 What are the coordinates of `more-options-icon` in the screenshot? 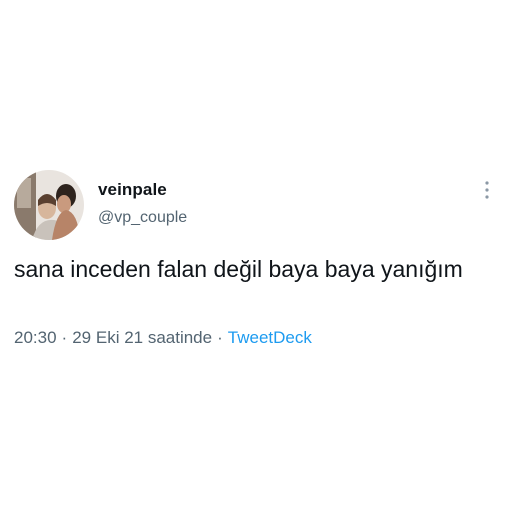 It's located at (487, 190).